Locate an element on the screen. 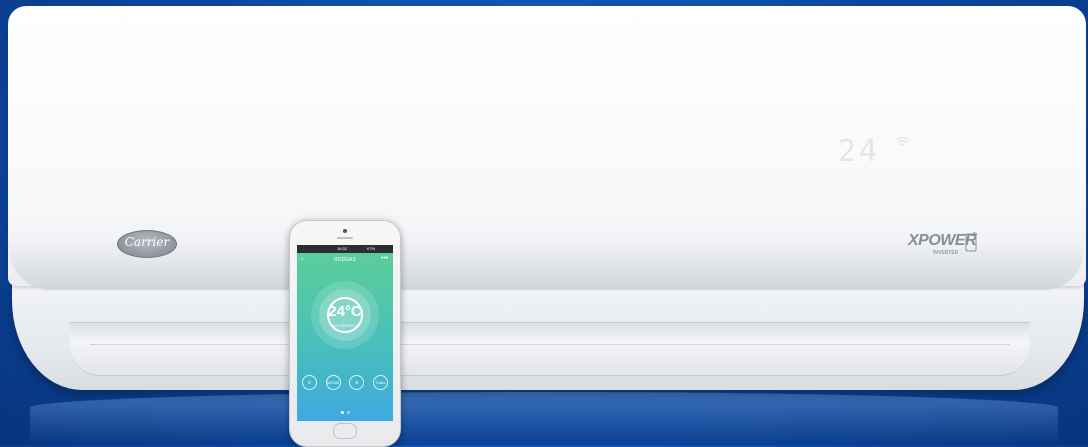  unit-temperature-display: 24 is located at coordinates (859, 151).